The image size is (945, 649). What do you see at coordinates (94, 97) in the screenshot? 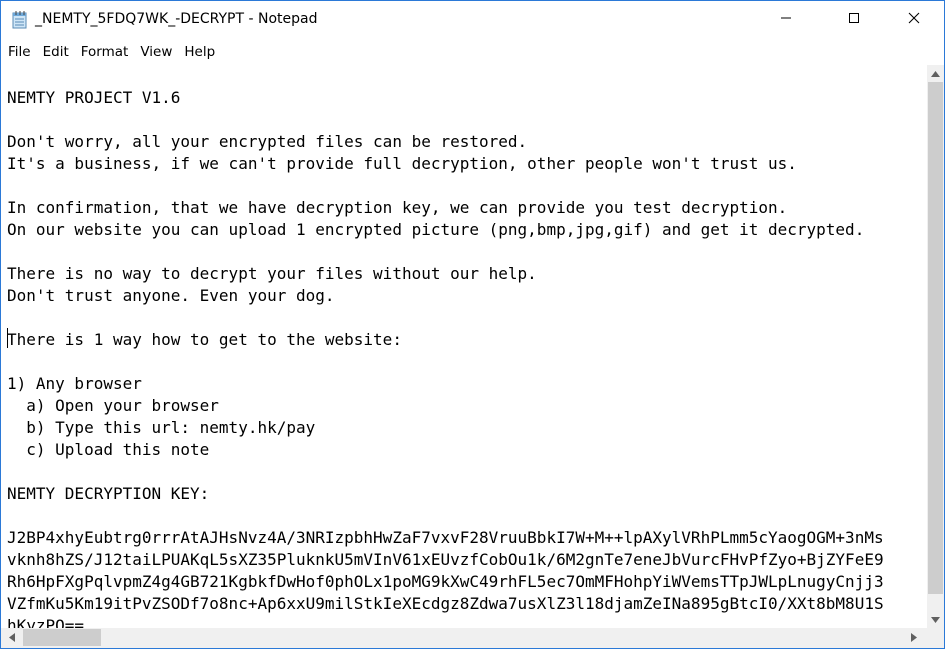
I see `text-line: NEMTY PROJECT V1.6` at bounding box center [94, 97].